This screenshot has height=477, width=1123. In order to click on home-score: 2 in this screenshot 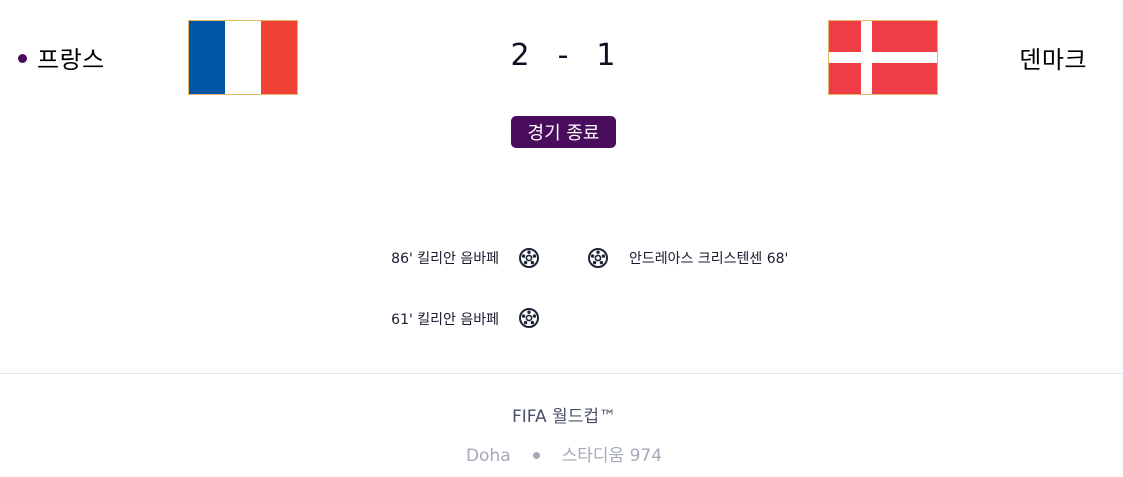, I will do `click(521, 55)`.